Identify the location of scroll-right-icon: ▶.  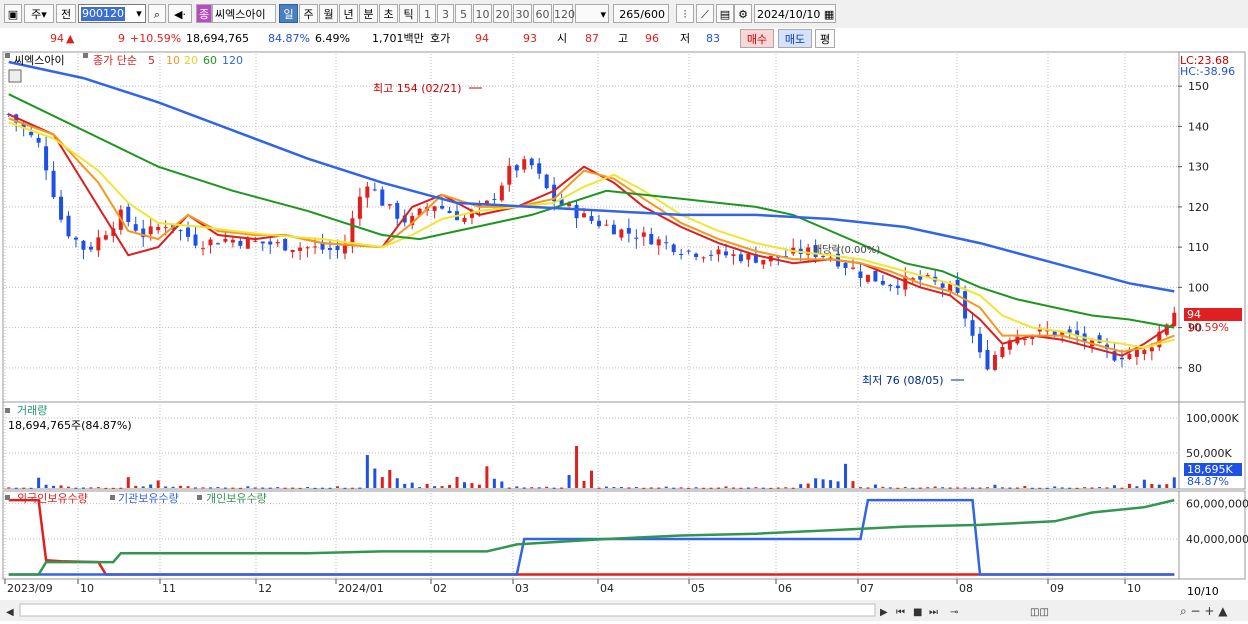
(884, 612).